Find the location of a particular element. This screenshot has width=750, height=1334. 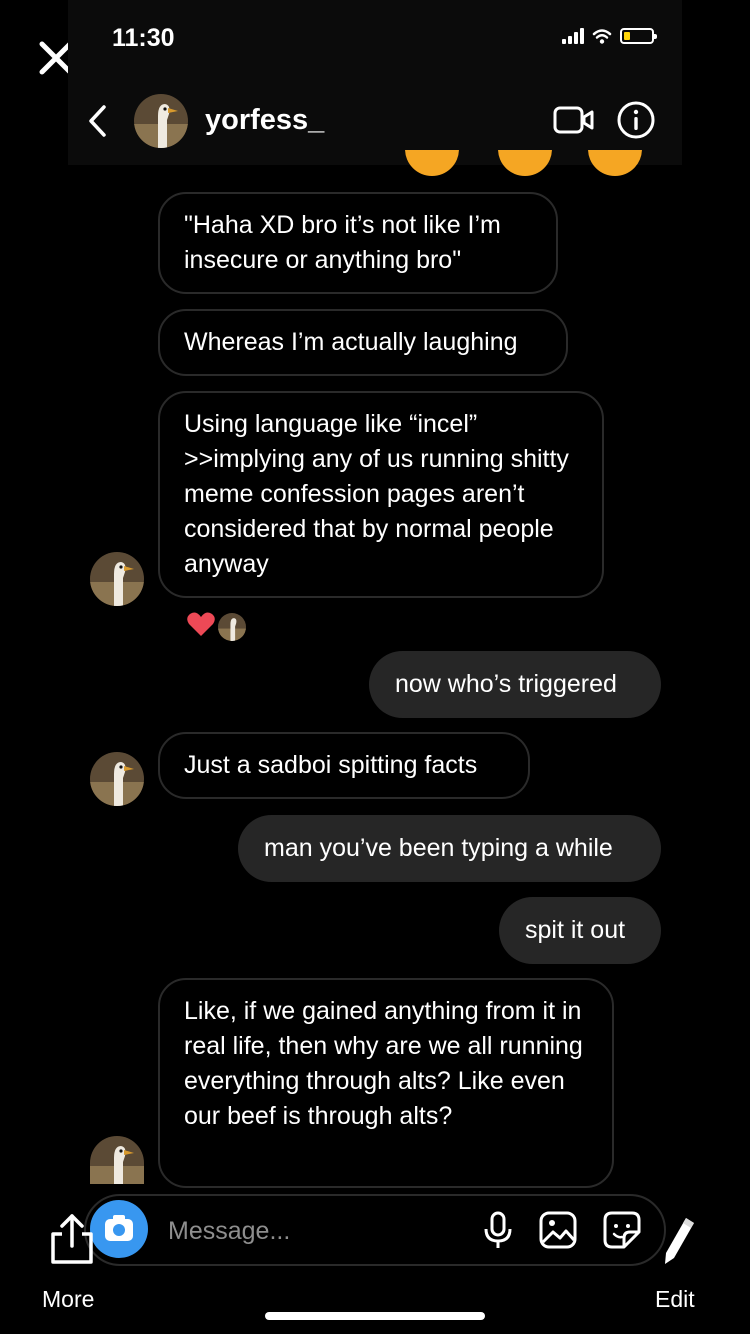

pencil-icon is located at coordinates (678, 1241).